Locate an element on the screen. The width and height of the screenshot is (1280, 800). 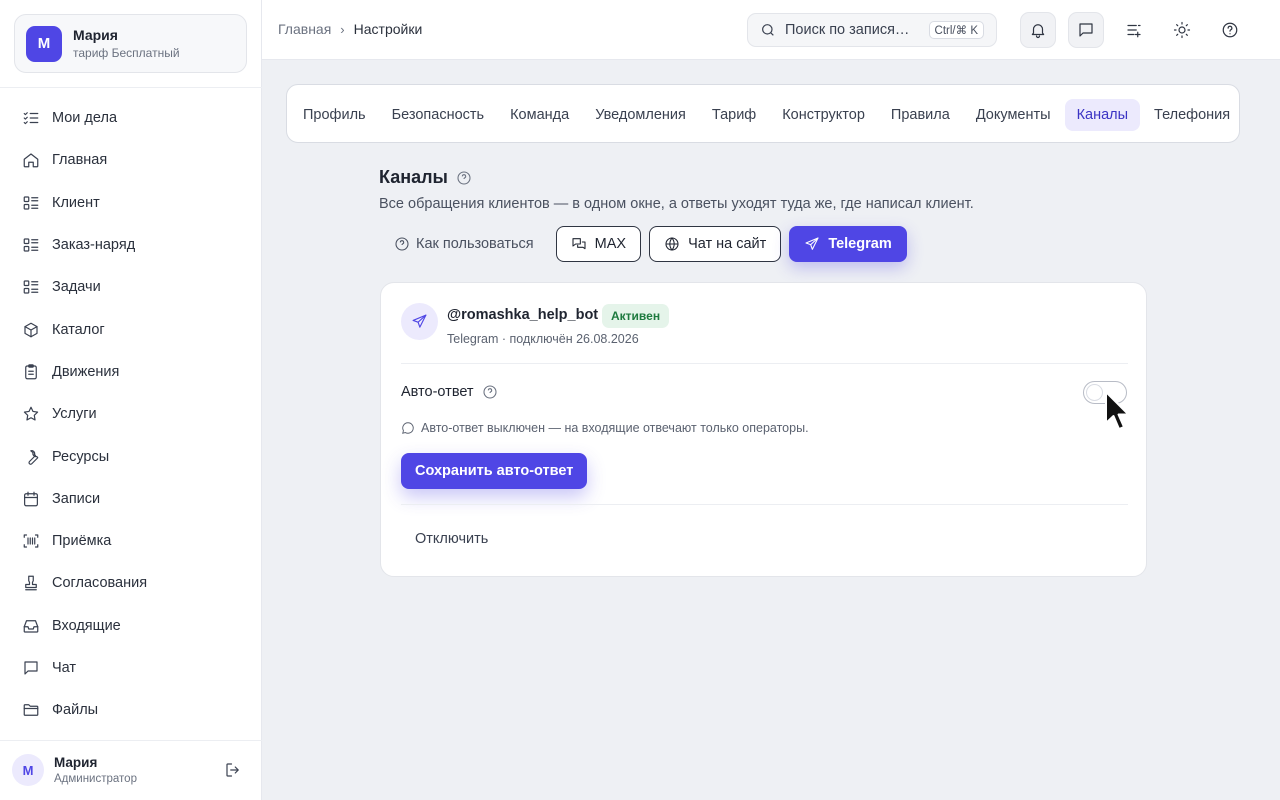
sidebar-item-label: Заказ-наряд is located at coordinates (94, 245).